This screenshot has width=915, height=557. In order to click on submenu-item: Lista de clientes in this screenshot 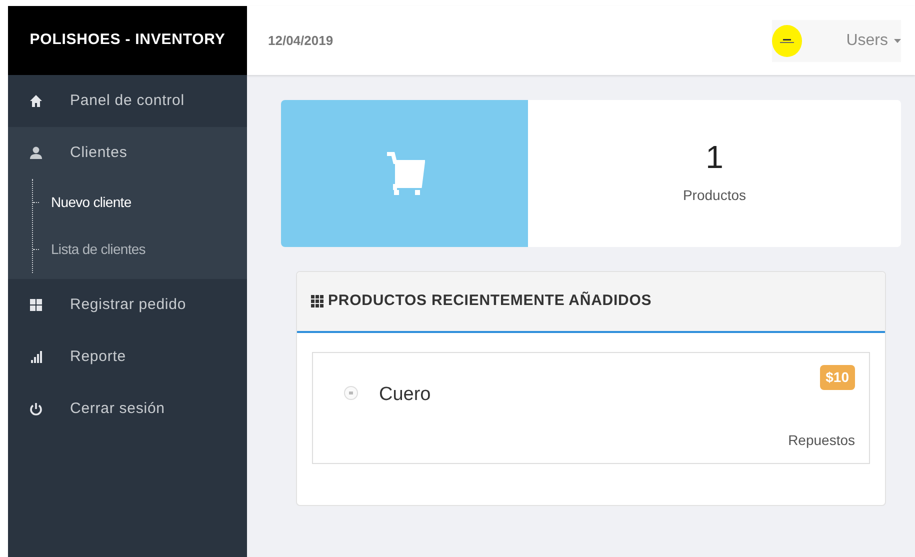, I will do `click(98, 249)`.